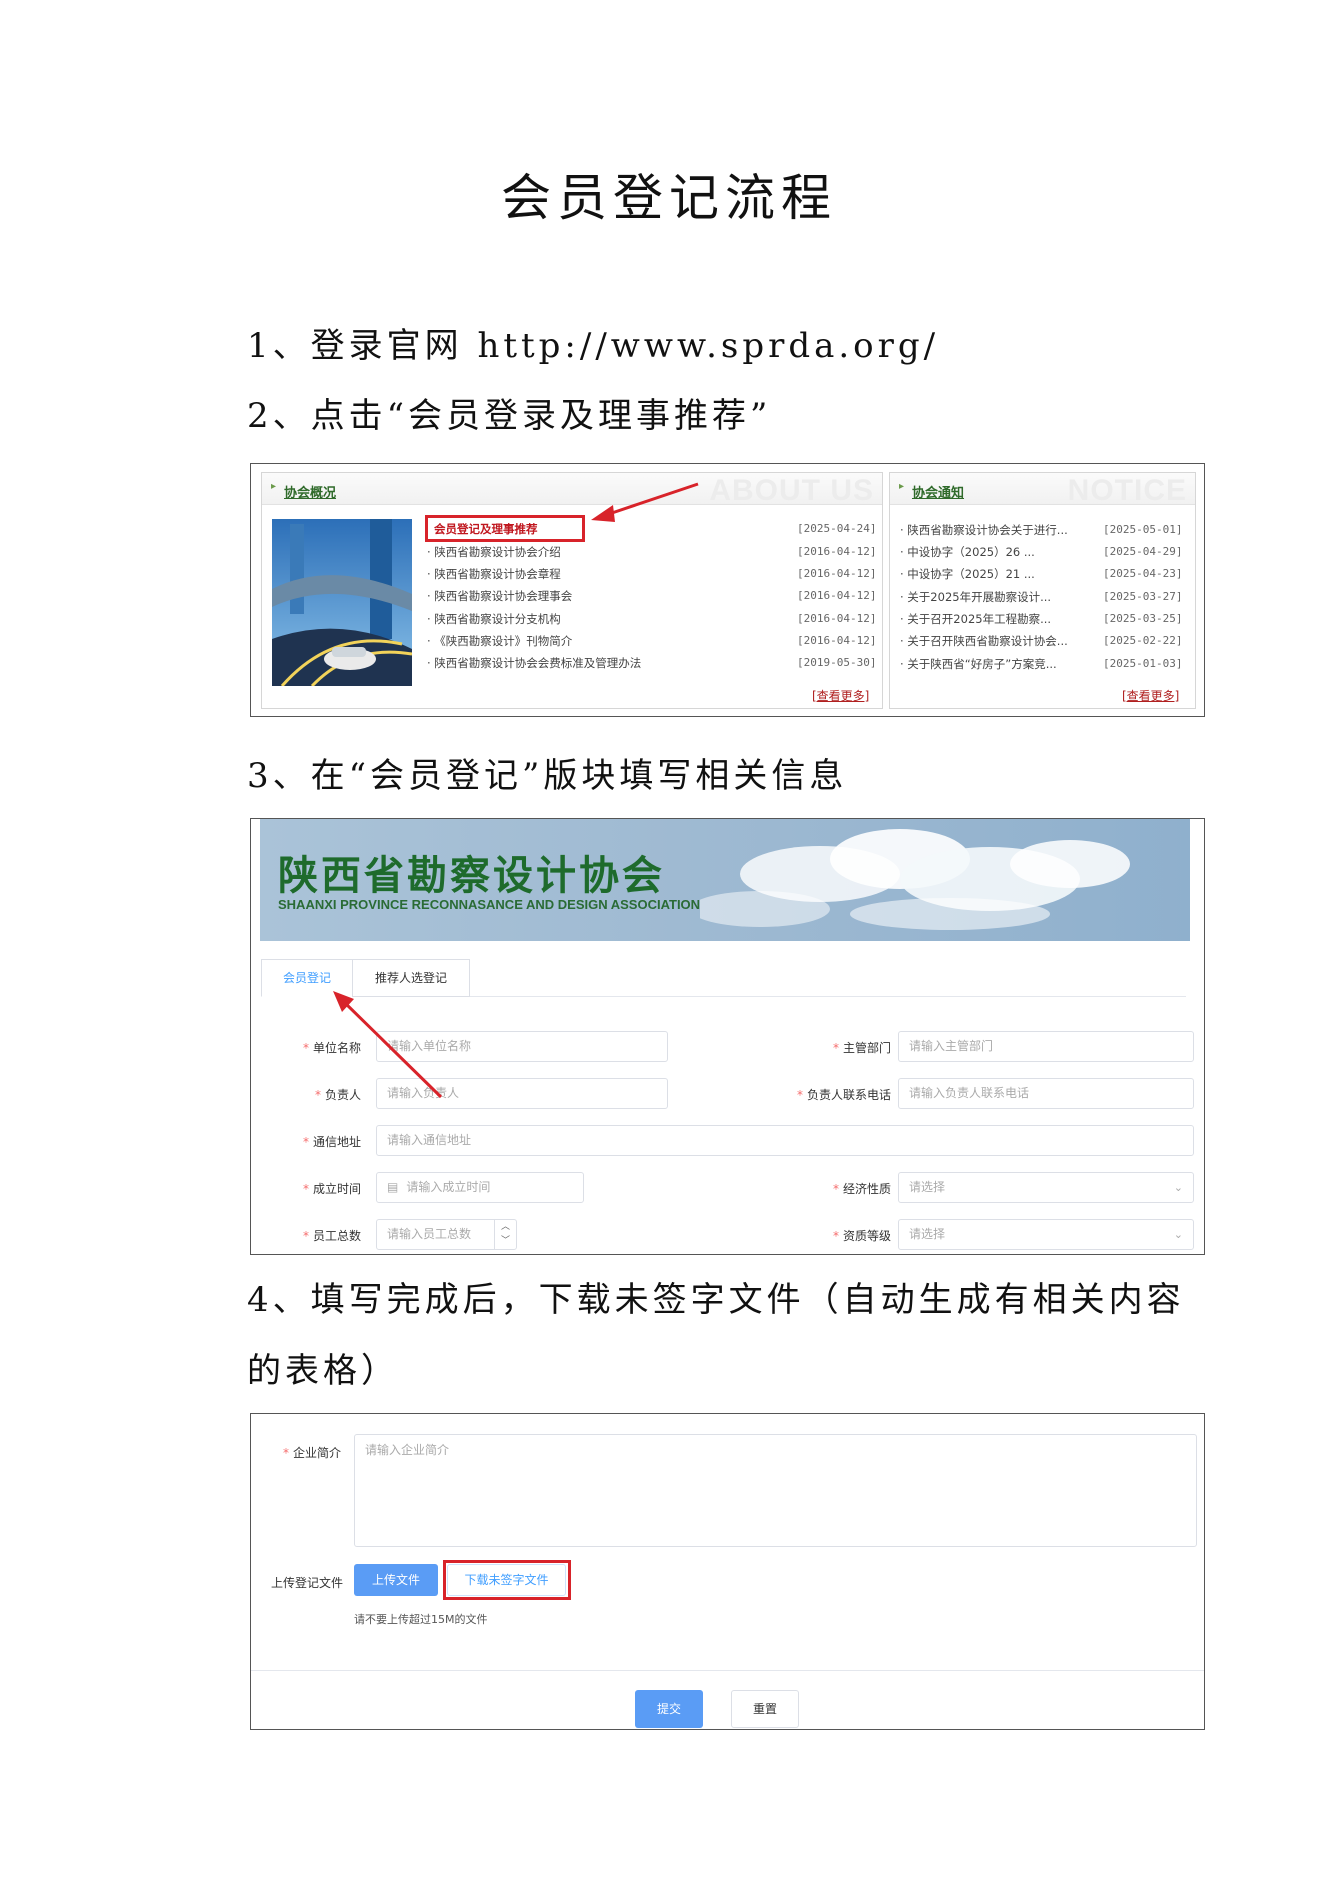 The image size is (1338, 1883). Describe the element at coordinates (547, 776) in the screenshot. I see `step-3: 3、在“会员登记”版块填写相关信息` at that location.